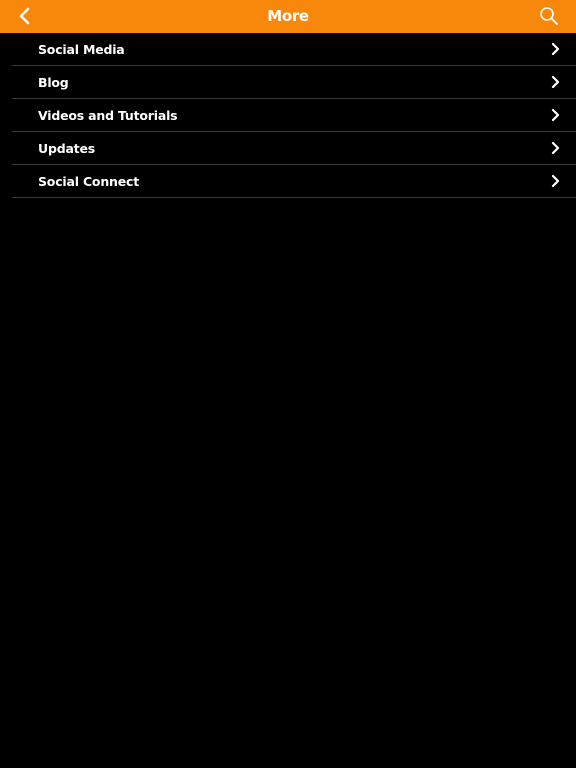 The image size is (576, 768). Describe the element at coordinates (294, 181) in the screenshot. I see `menu-item-social-connect: Social Connect` at that location.